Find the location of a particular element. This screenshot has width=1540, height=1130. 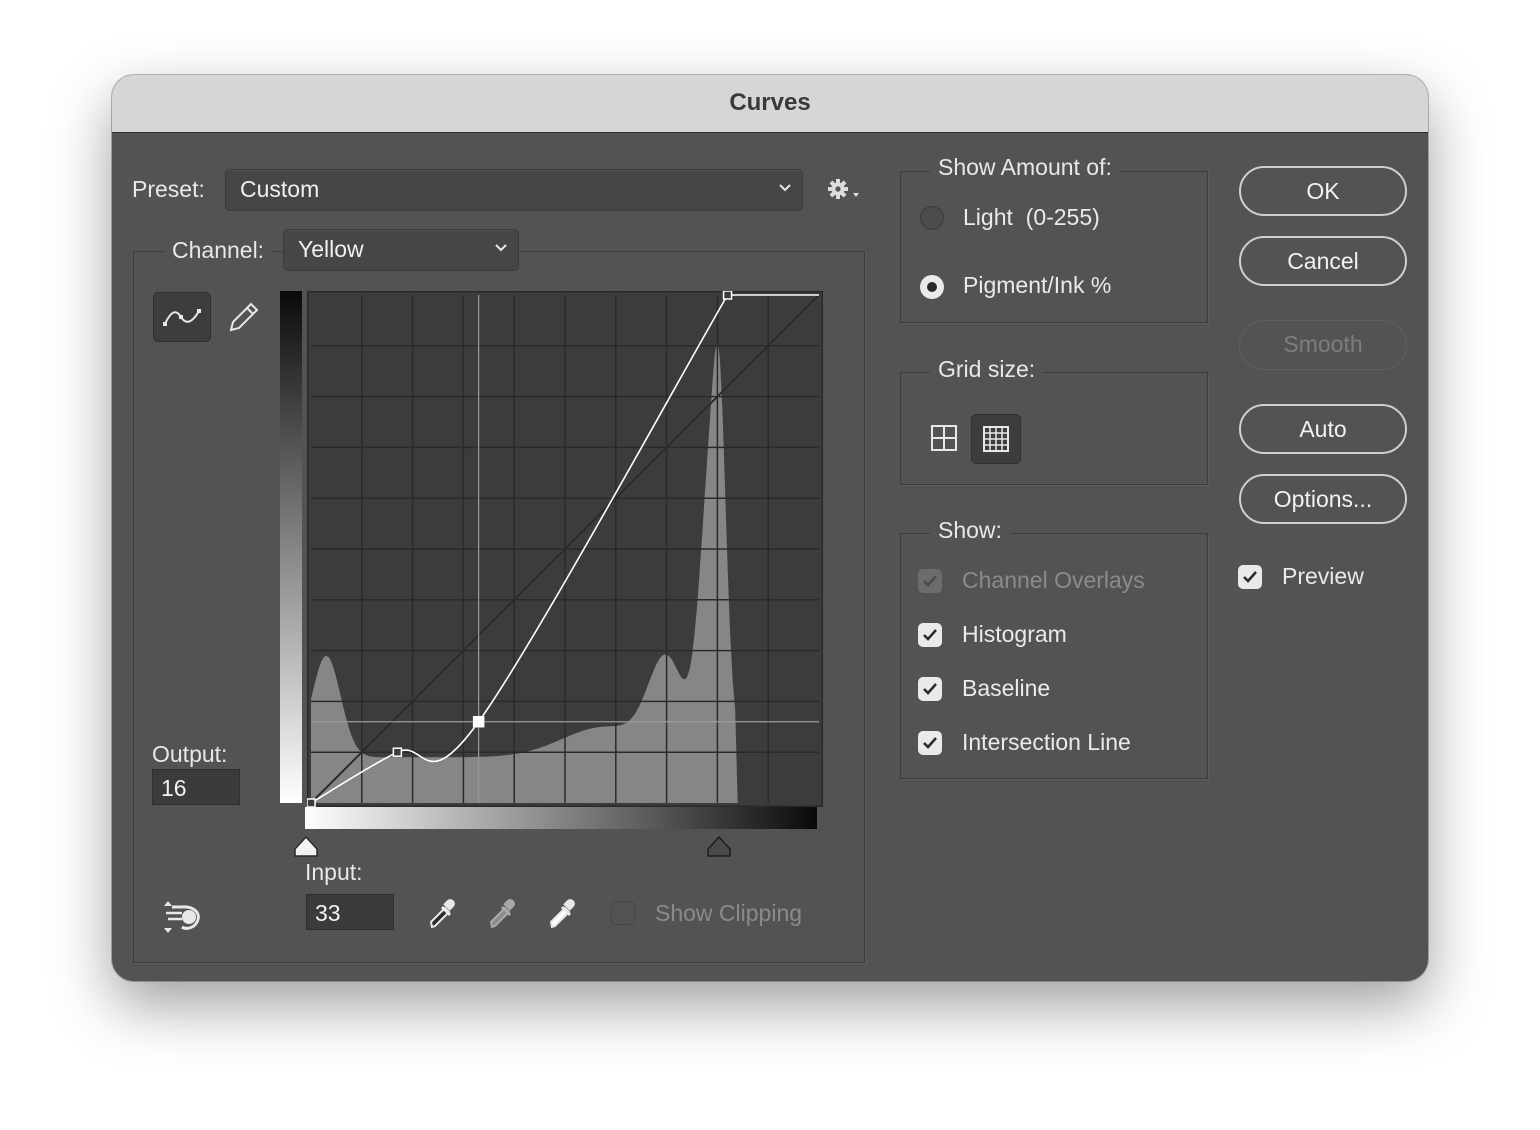

intersection-line-checkbox is located at coordinates (930, 743).